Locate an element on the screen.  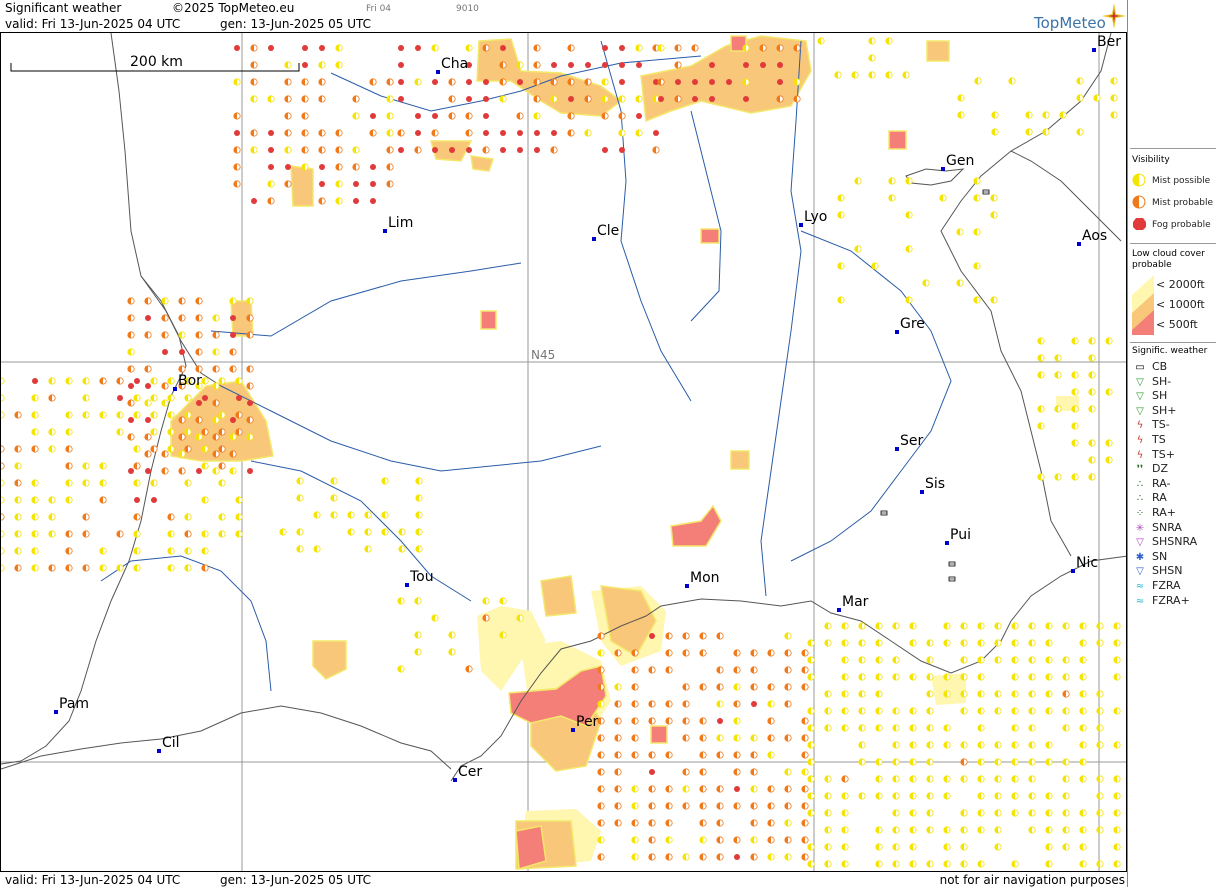
legend-cloud-item: < 500ft is located at coordinates (1177, 324).